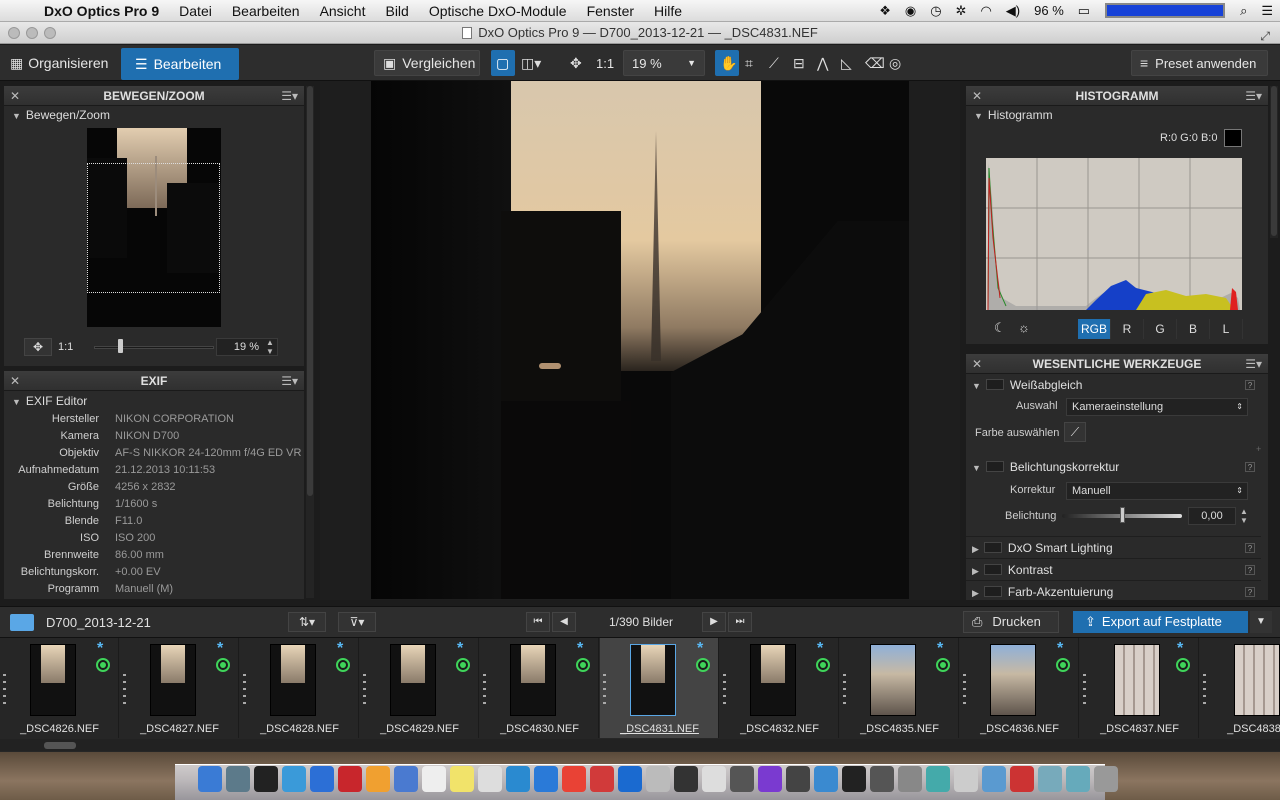 Image resolution: width=1280 pixels, height=800 pixels. I want to click on volume-icon: ◀), so click(1013, 11).